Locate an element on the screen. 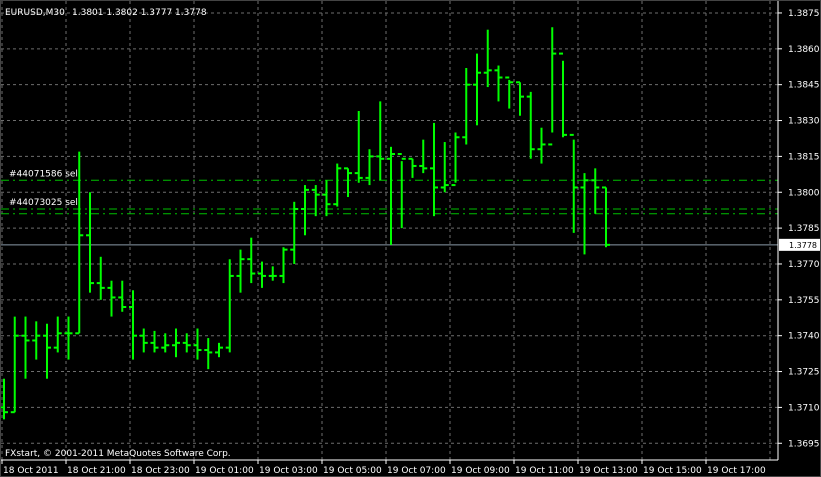 The image size is (821, 477). x-tick-label: 19 Oct 01:00 is located at coordinates (224, 471).